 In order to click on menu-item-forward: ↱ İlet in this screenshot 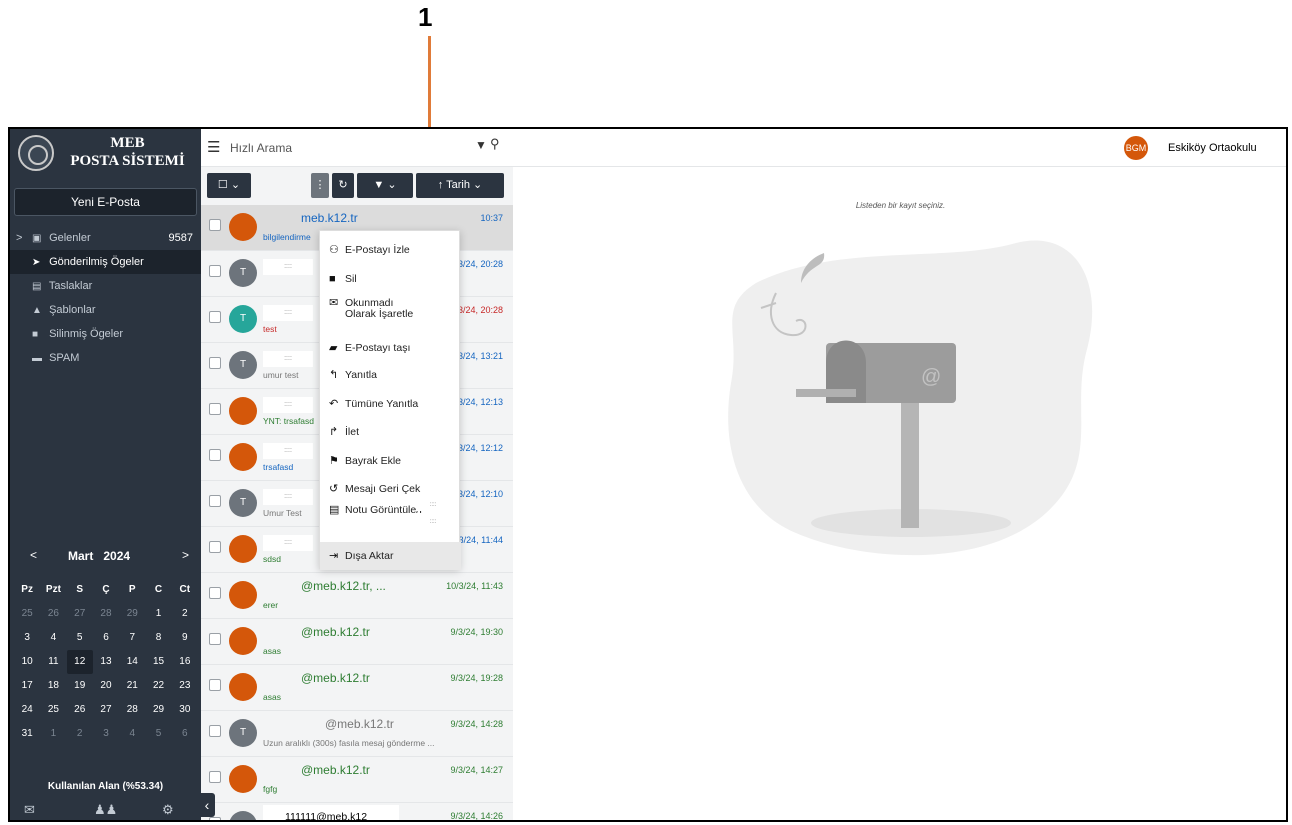, I will do `click(390, 432)`.